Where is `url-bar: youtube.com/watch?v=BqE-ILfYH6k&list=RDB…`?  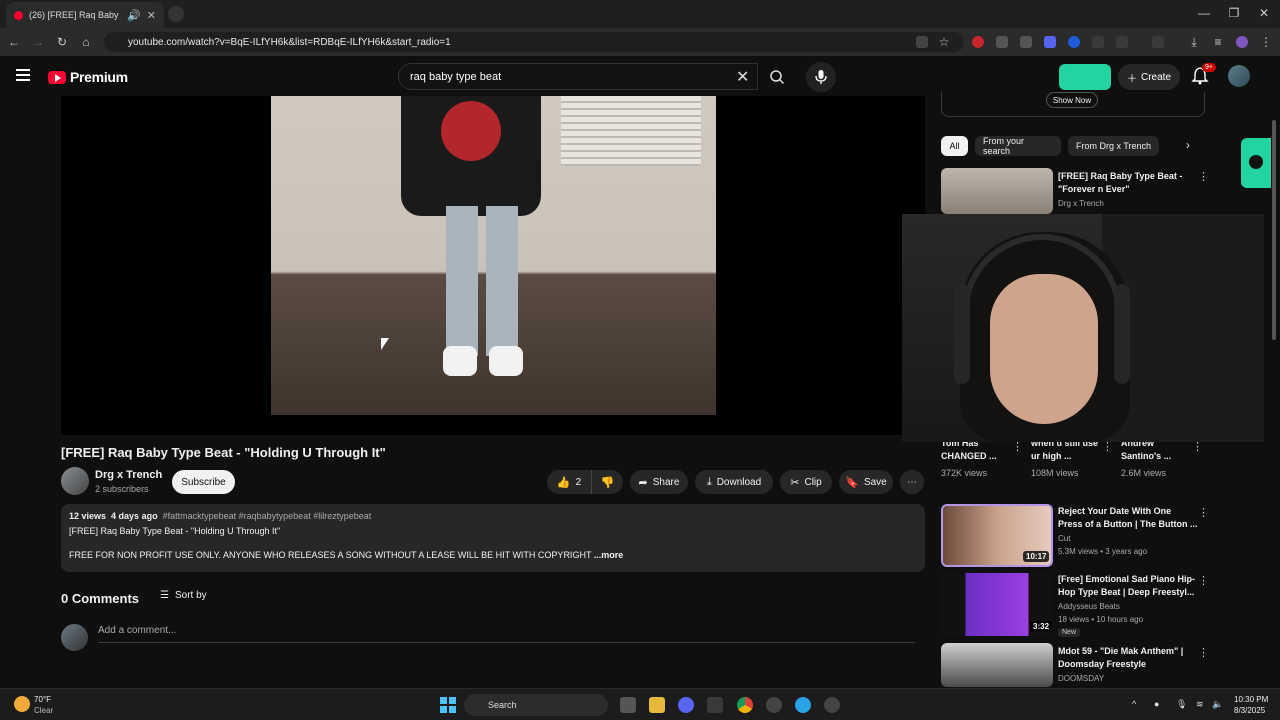
url-bar: youtube.com/watch?v=BqE-ILfYH6k&list=RDB… is located at coordinates (534, 42).